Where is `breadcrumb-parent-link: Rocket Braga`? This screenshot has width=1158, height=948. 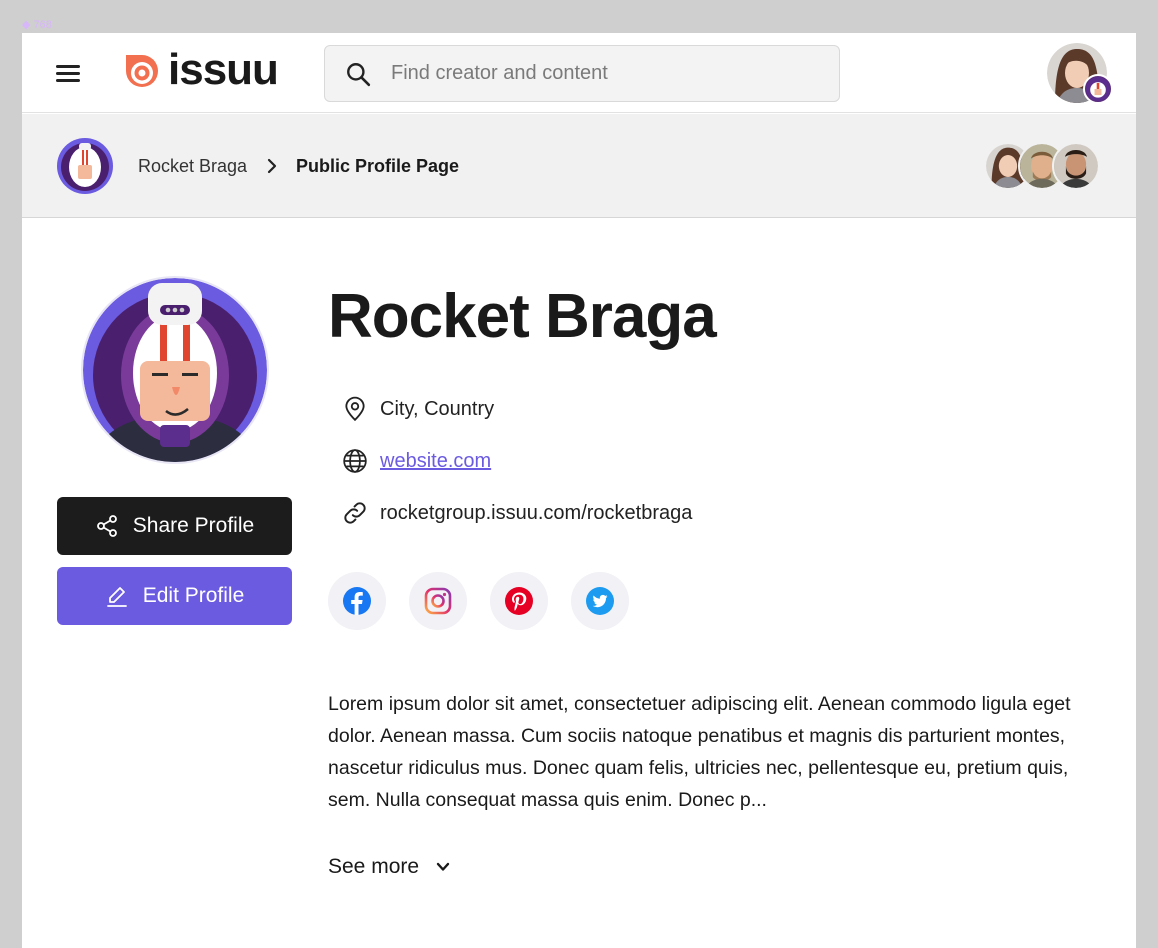
breadcrumb-parent-link: Rocket Braga is located at coordinates (192, 166).